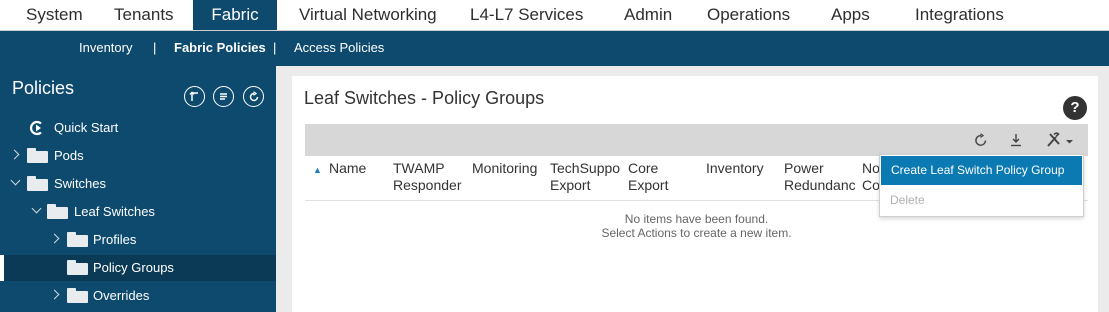 The image size is (1109, 312). Describe the element at coordinates (368, 15) in the screenshot. I see `tab-virtual-networking: Virtual Networking` at that location.